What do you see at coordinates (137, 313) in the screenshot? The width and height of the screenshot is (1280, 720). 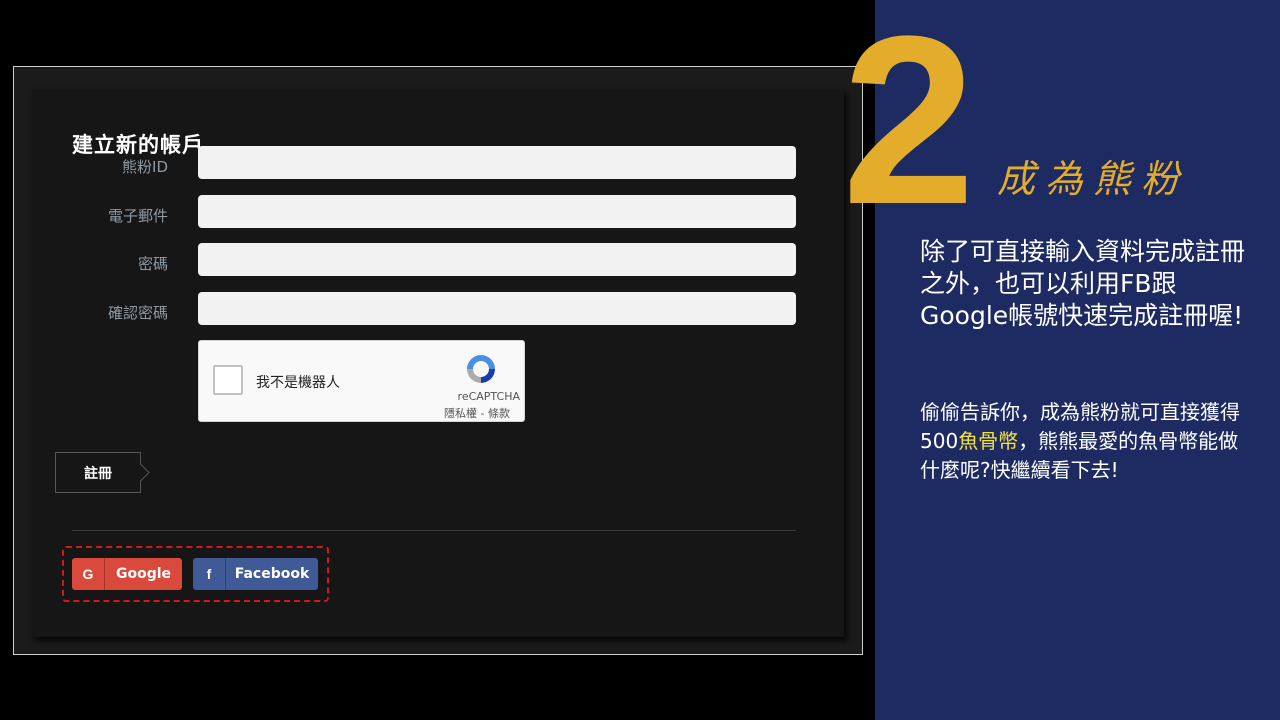 I see `field-label-confirm-password: 確認密碼` at bounding box center [137, 313].